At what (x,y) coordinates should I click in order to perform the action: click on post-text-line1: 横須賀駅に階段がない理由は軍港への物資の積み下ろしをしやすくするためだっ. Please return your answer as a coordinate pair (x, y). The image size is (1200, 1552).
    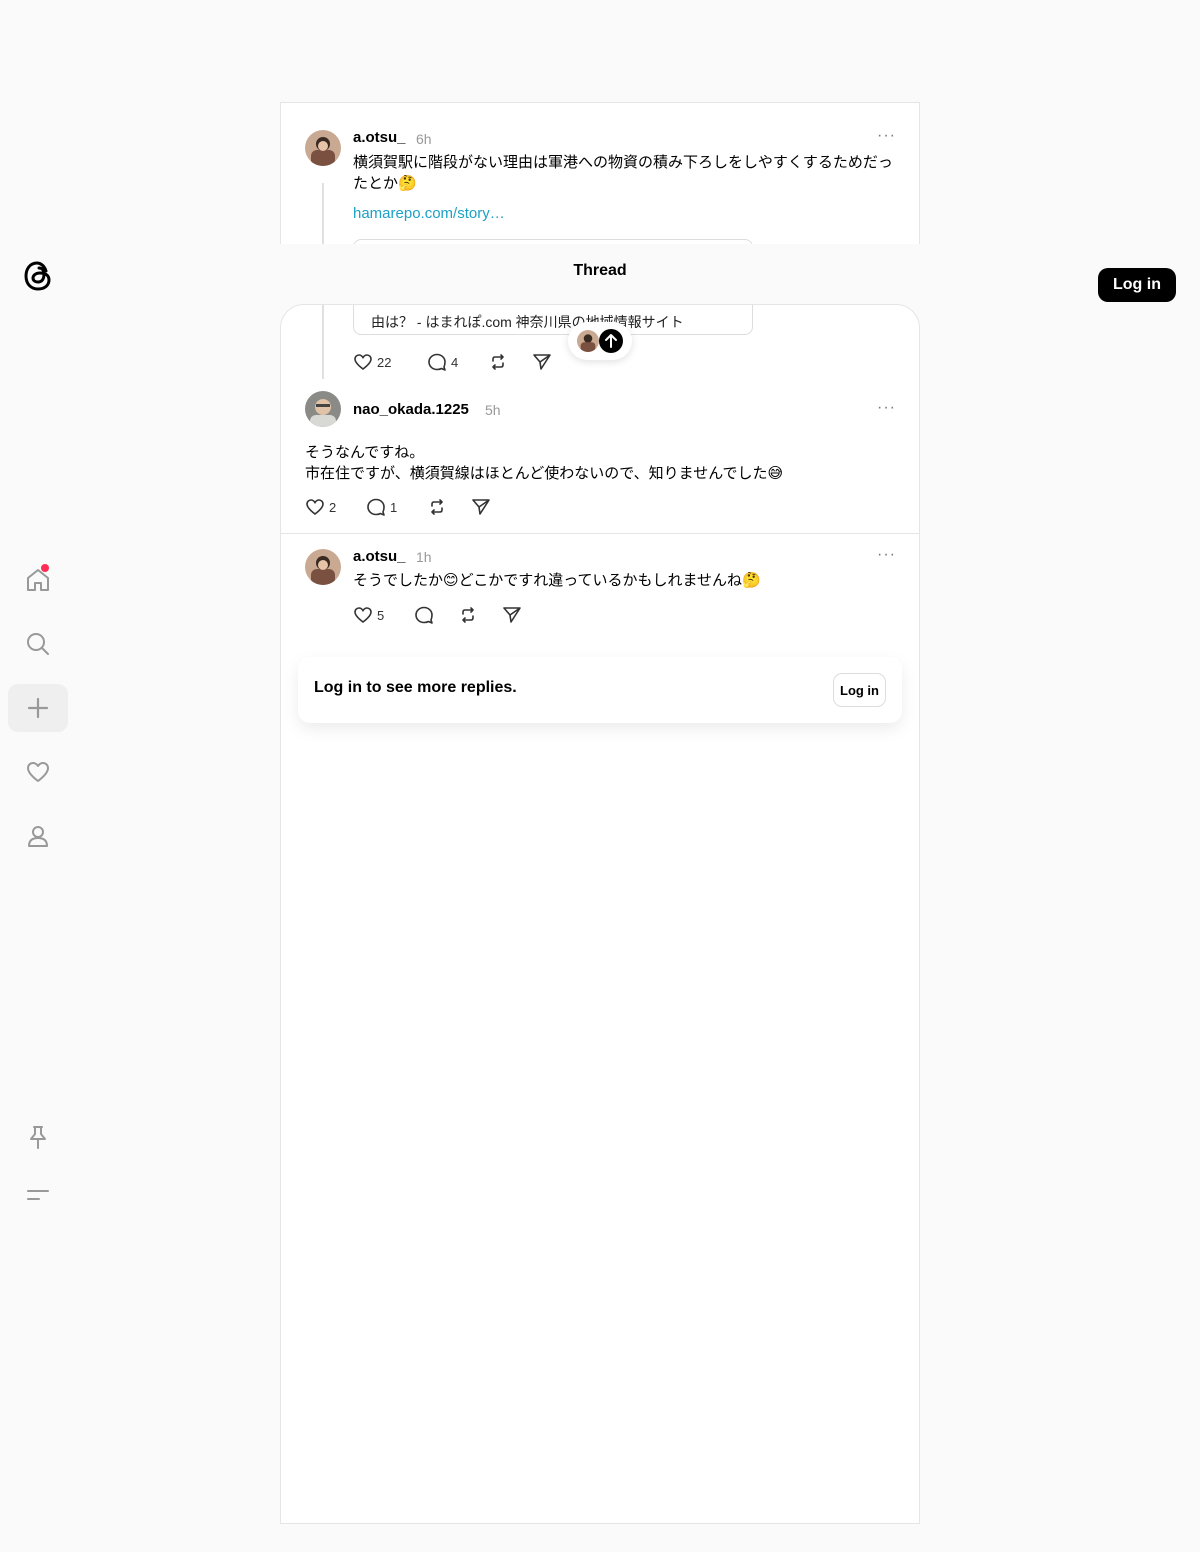
    Looking at the image, I should click on (623, 162).